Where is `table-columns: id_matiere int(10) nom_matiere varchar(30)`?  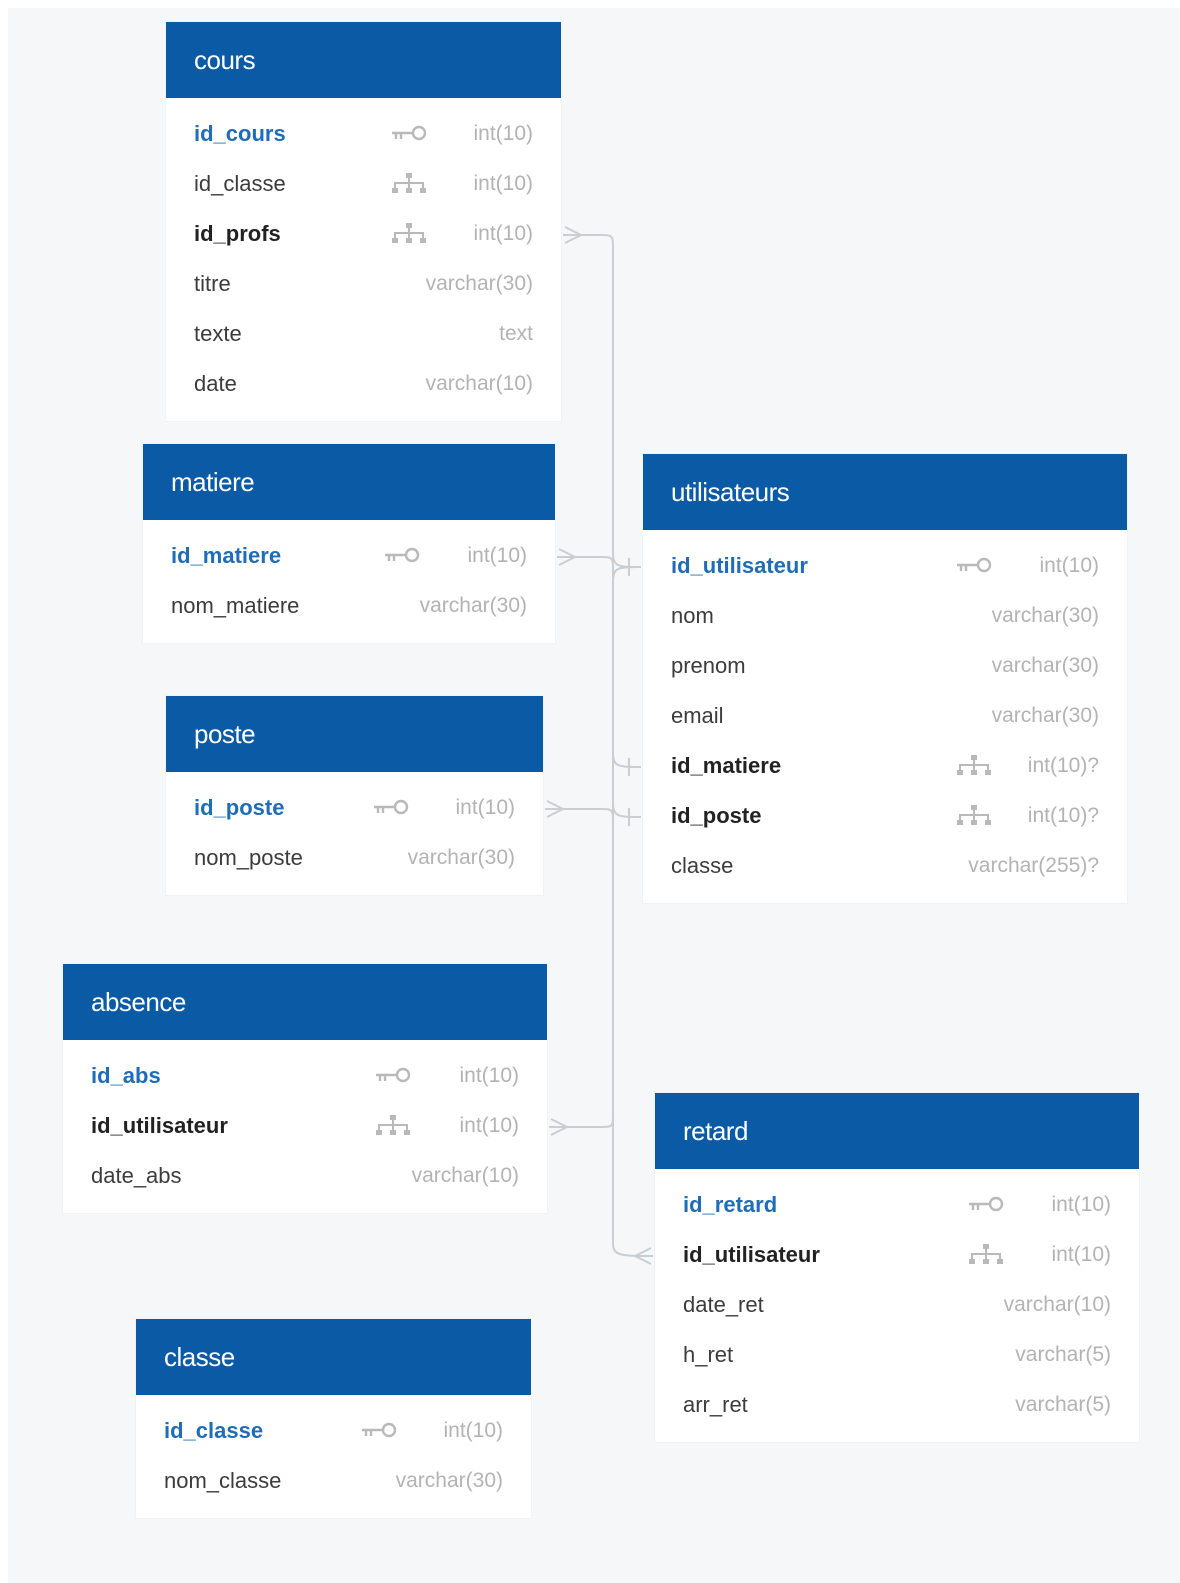
table-columns: id_matiere int(10) nom_matiere varchar(30) is located at coordinates (349, 581).